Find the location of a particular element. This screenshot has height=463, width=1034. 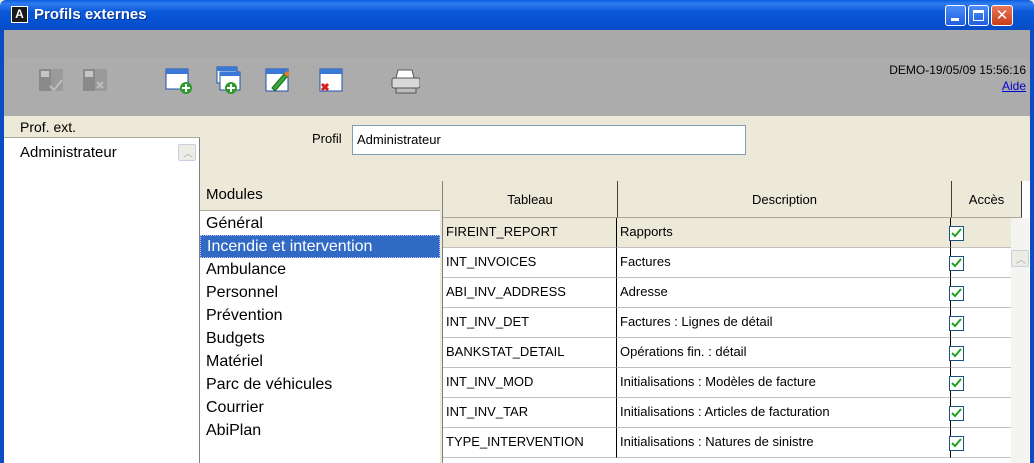

table-cell-tableau: TYPE_INTERVENTION is located at coordinates (530, 443).